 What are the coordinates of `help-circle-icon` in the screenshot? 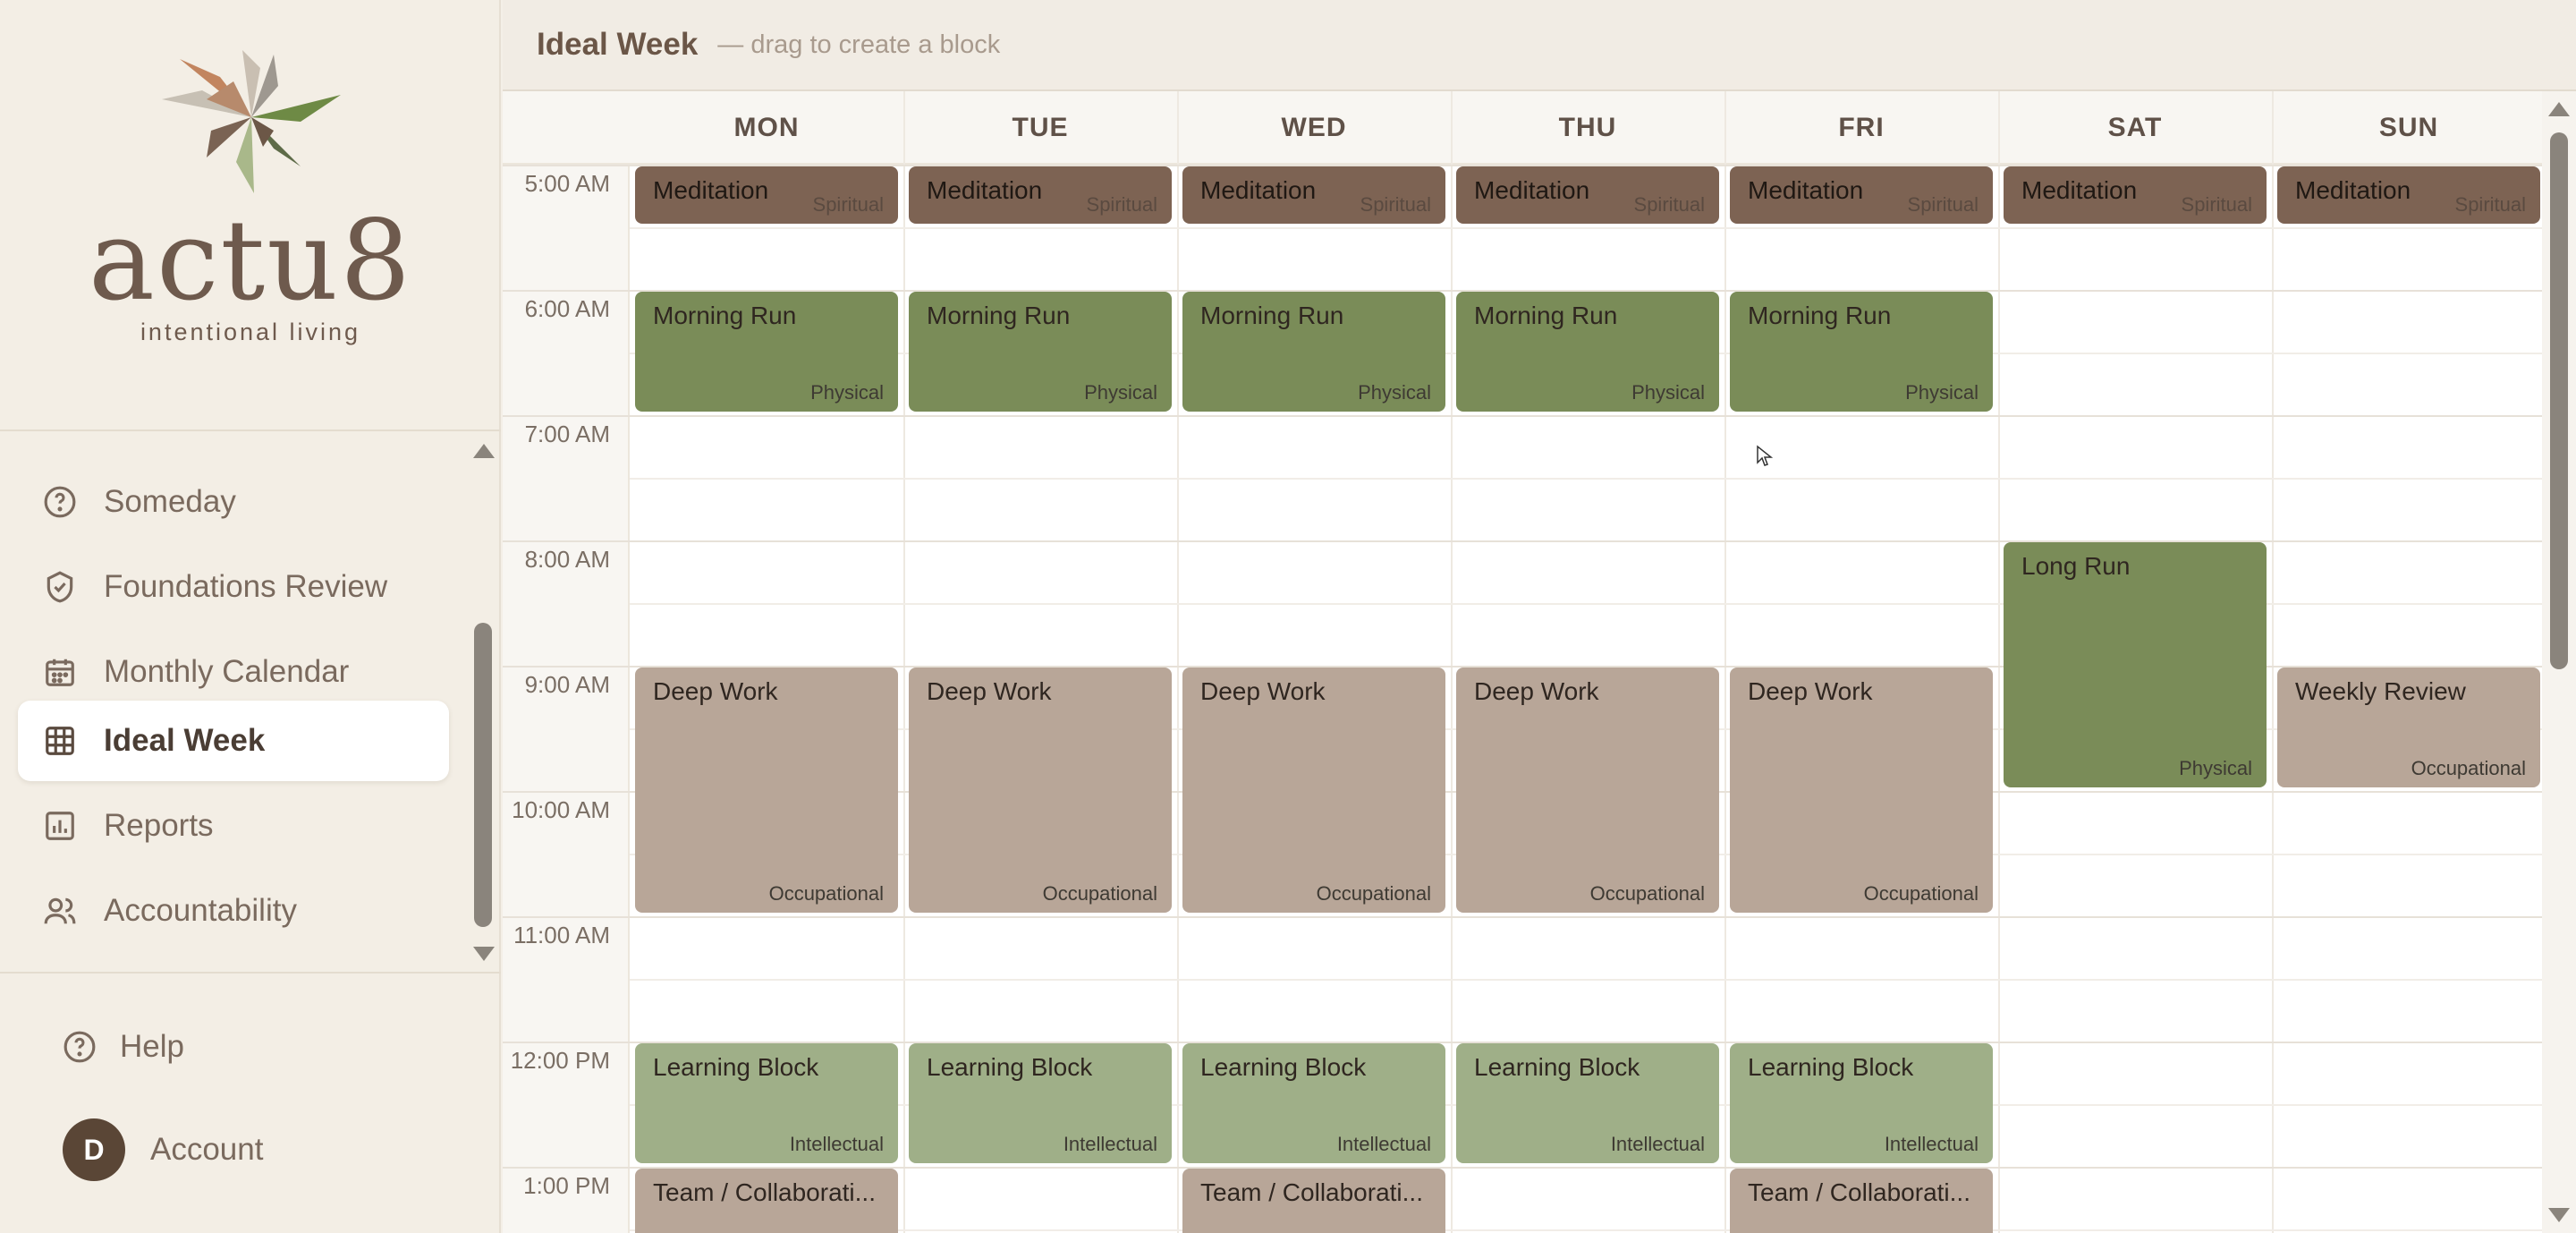 It's located at (80, 1047).